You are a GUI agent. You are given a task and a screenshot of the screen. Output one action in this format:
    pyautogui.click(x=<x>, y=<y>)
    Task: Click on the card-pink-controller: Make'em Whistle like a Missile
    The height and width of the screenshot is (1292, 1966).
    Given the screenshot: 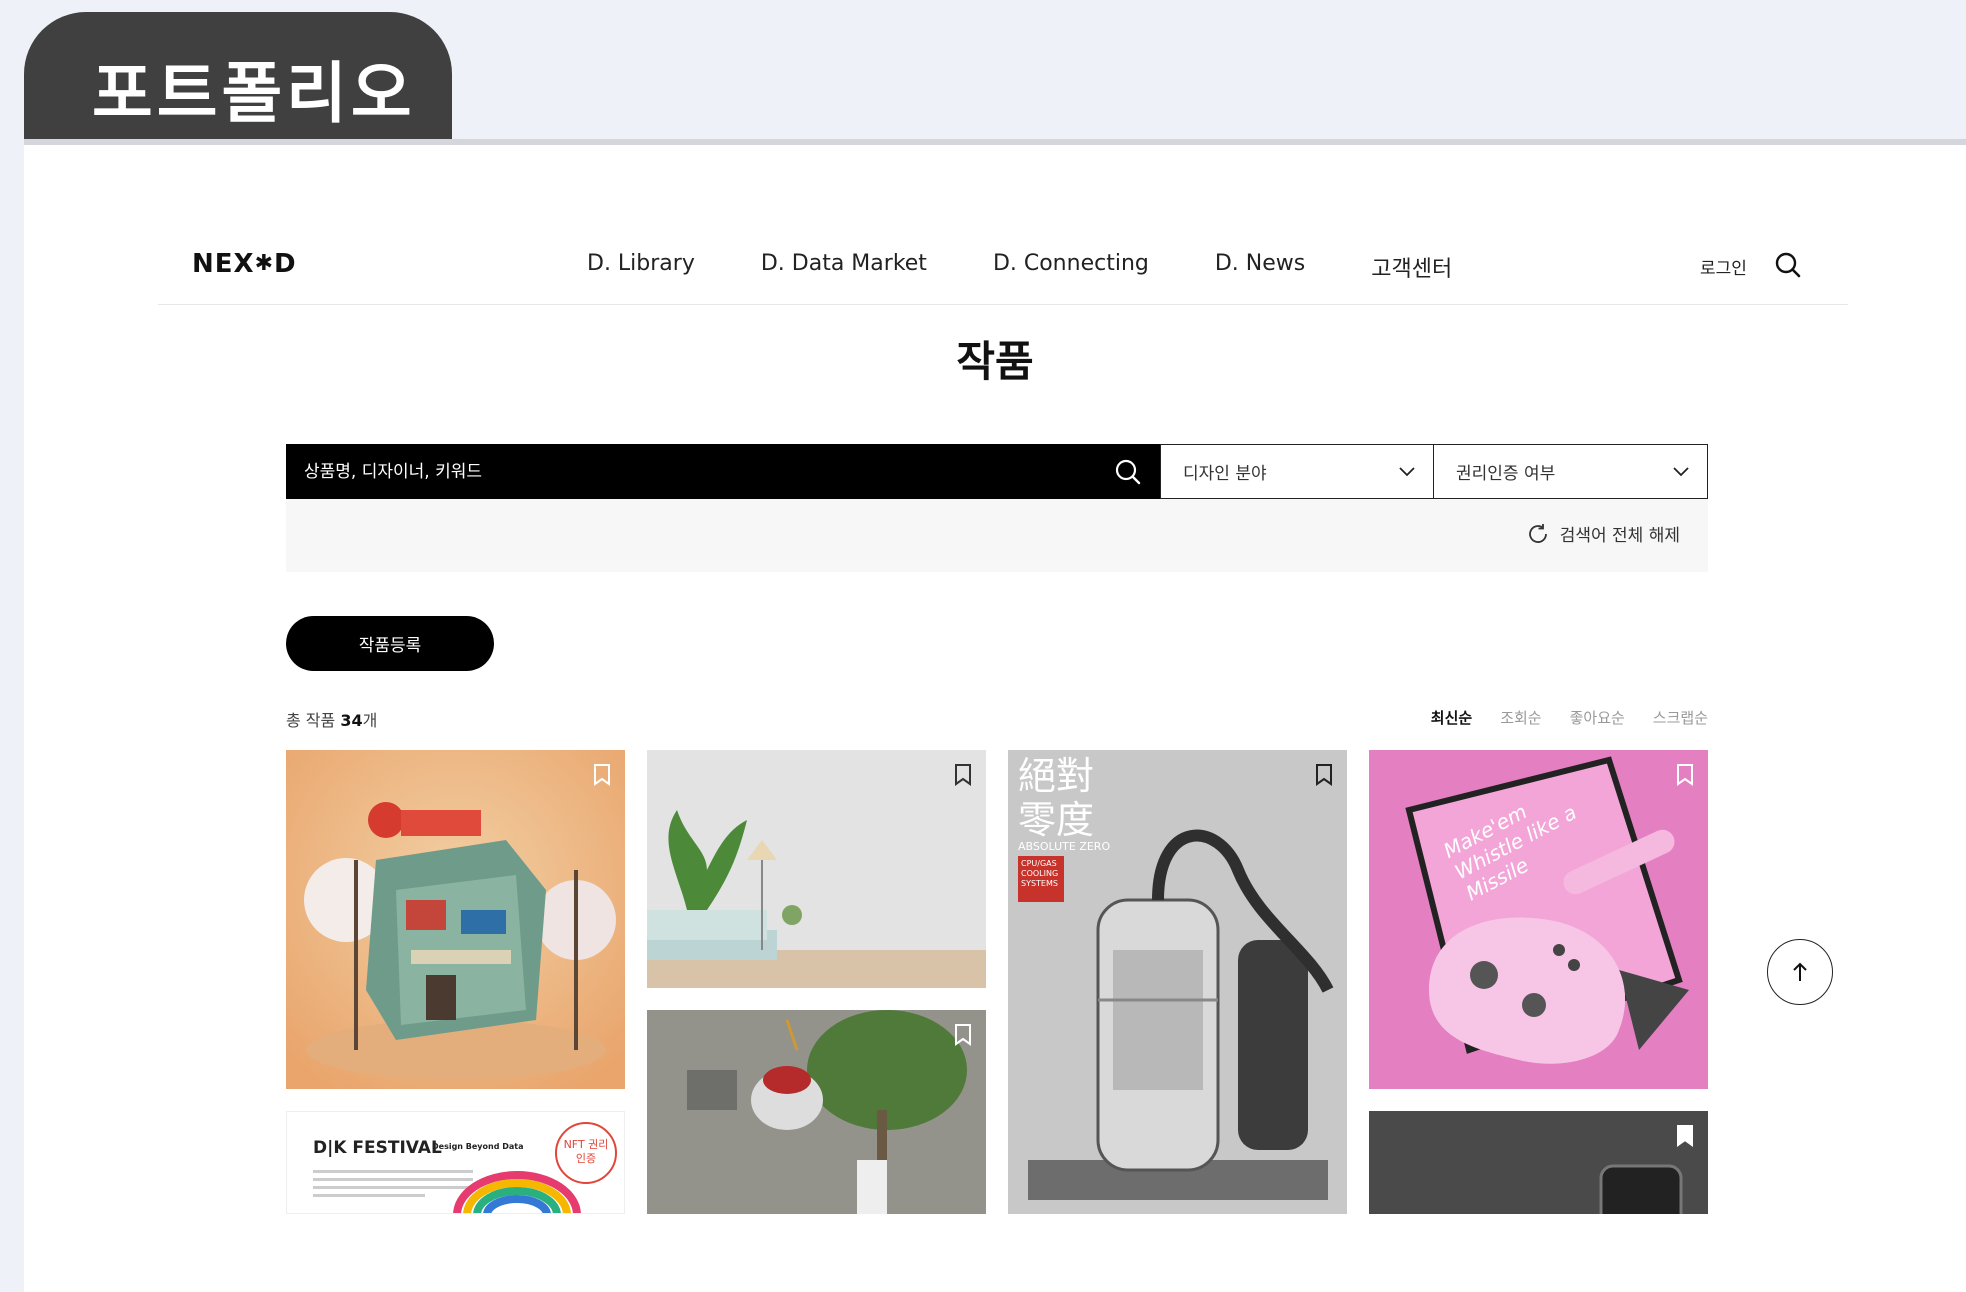 What is the action you would take?
    pyautogui.click(x=1538, y=919)
    